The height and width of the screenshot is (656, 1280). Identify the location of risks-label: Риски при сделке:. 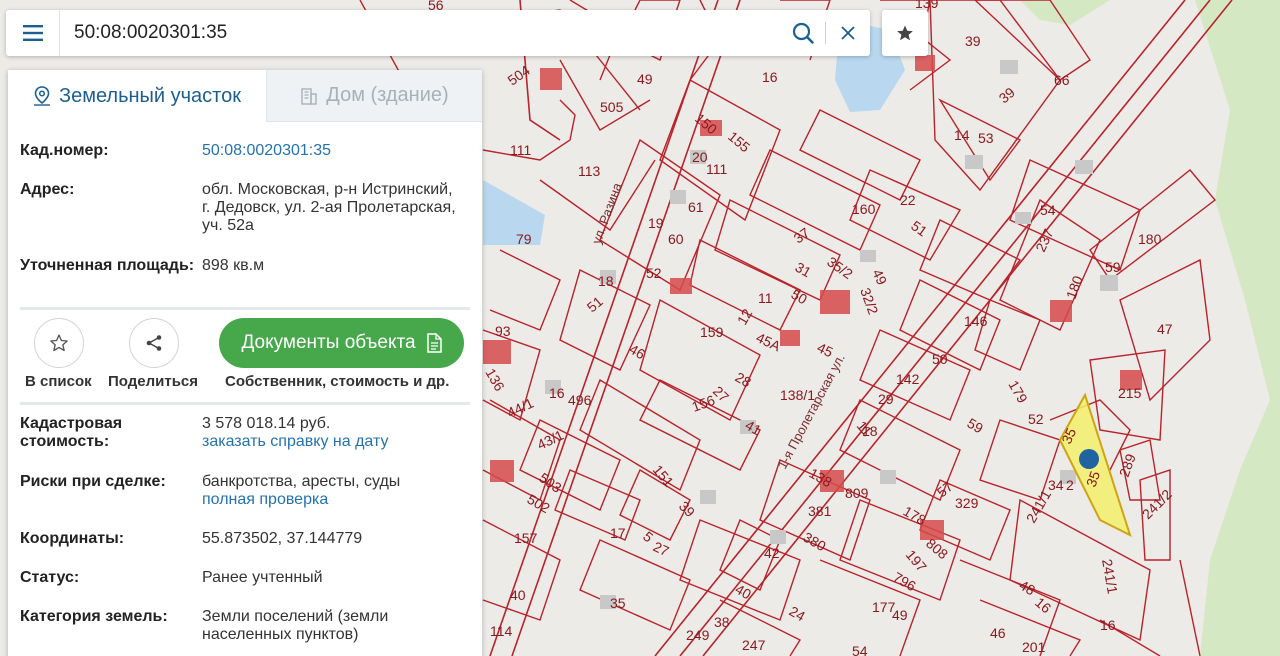
(93, 481).